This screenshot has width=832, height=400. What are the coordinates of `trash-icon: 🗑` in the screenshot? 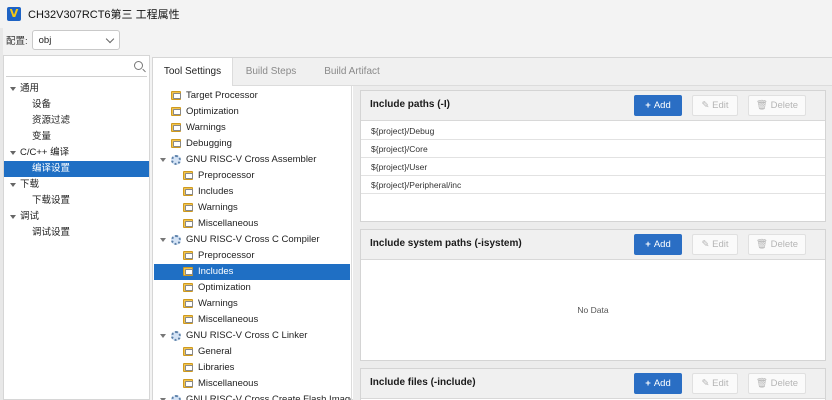 It's located at (763, 244).